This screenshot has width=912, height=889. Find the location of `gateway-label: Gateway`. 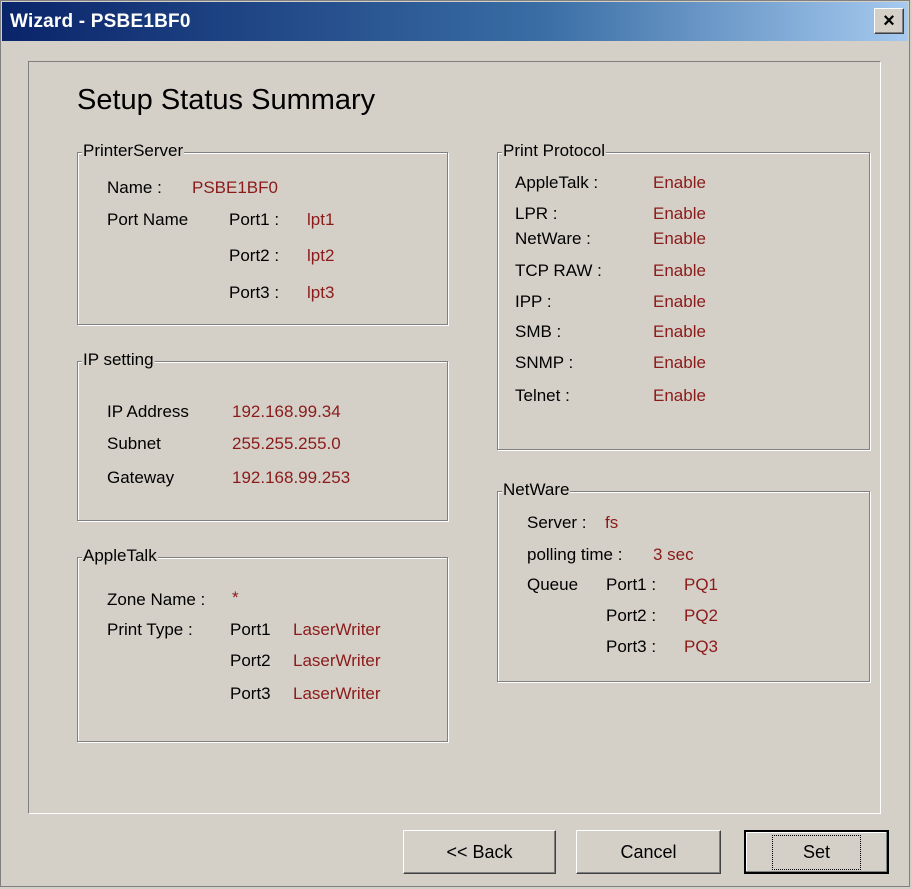

gateway-label: Gateway is located at coordinates (141, 477).